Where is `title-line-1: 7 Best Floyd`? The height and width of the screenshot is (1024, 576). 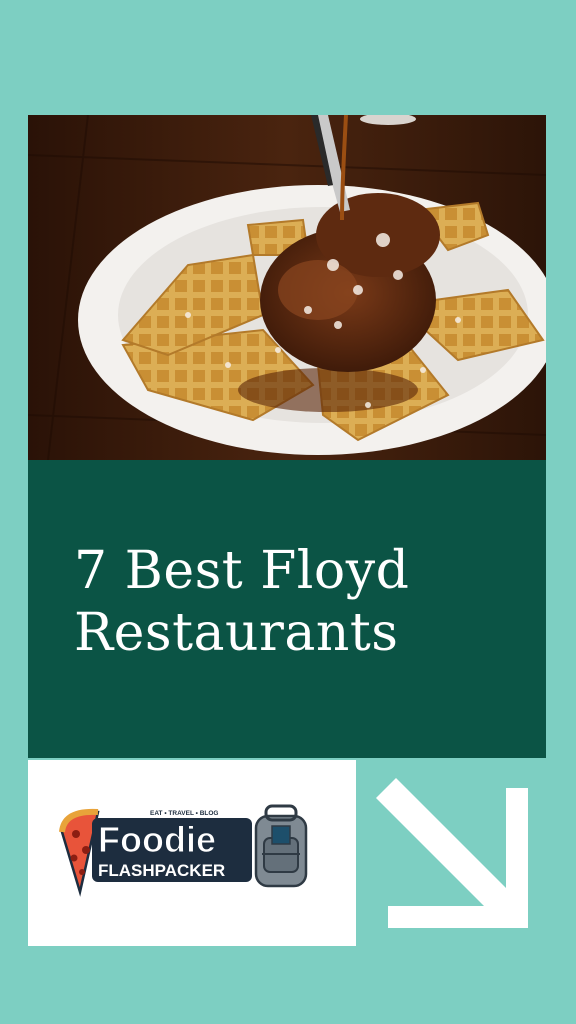 title-line-1: 7 Best Floyd is located at coordinates (242, 571).